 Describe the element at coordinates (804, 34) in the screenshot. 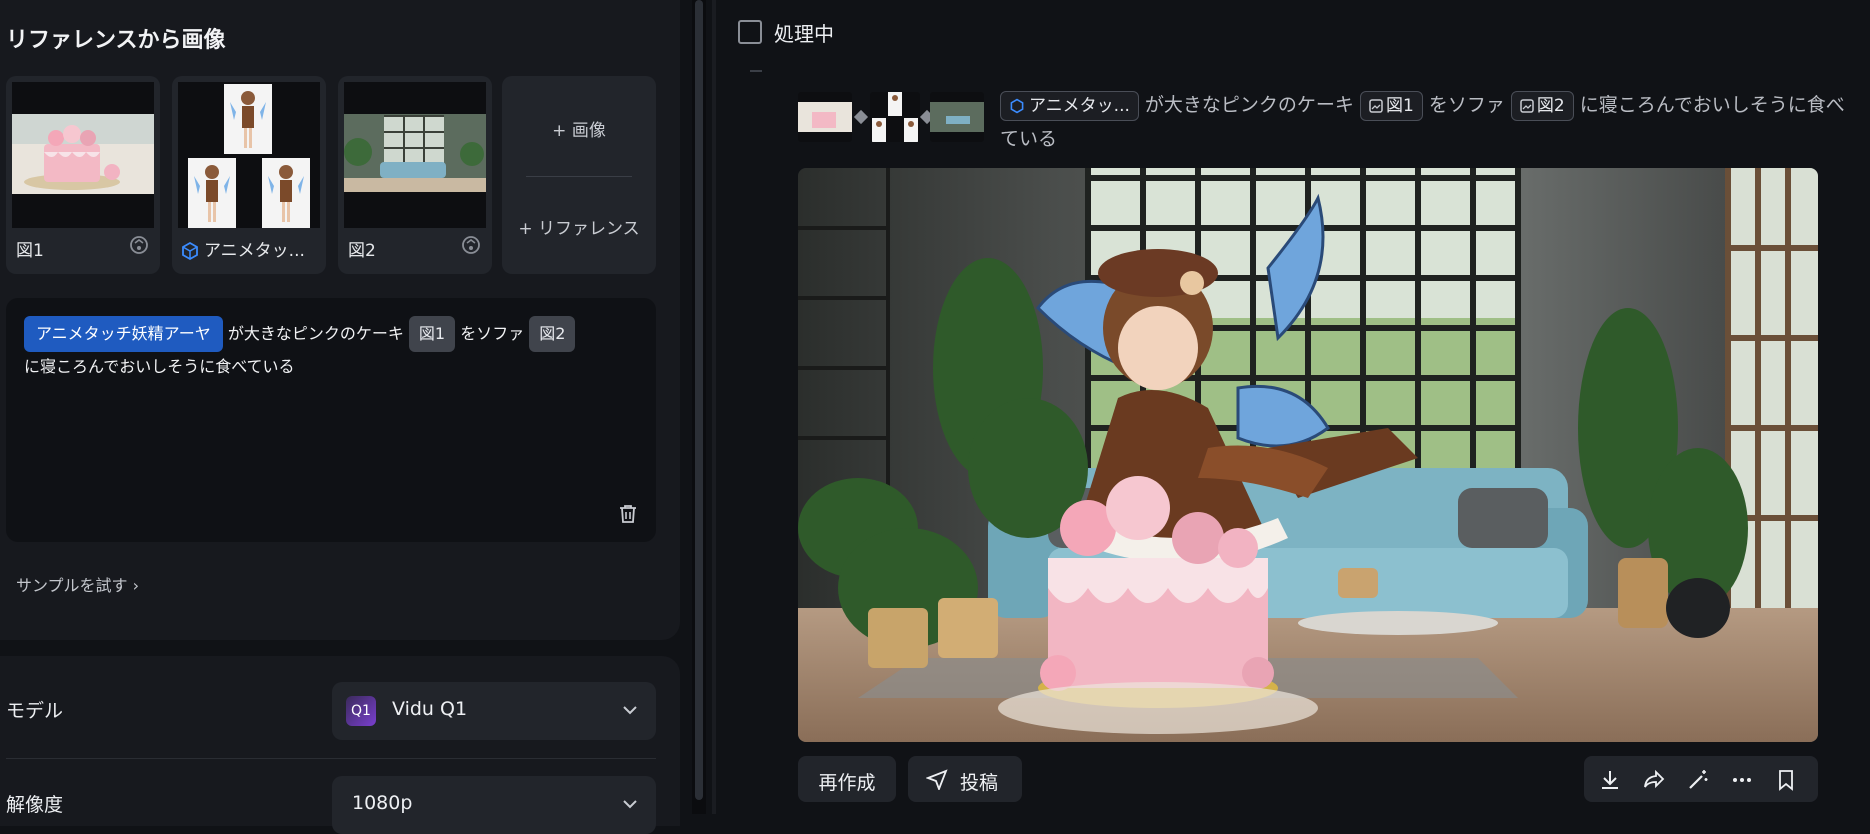

I see `status-text: 処理中` at that location.